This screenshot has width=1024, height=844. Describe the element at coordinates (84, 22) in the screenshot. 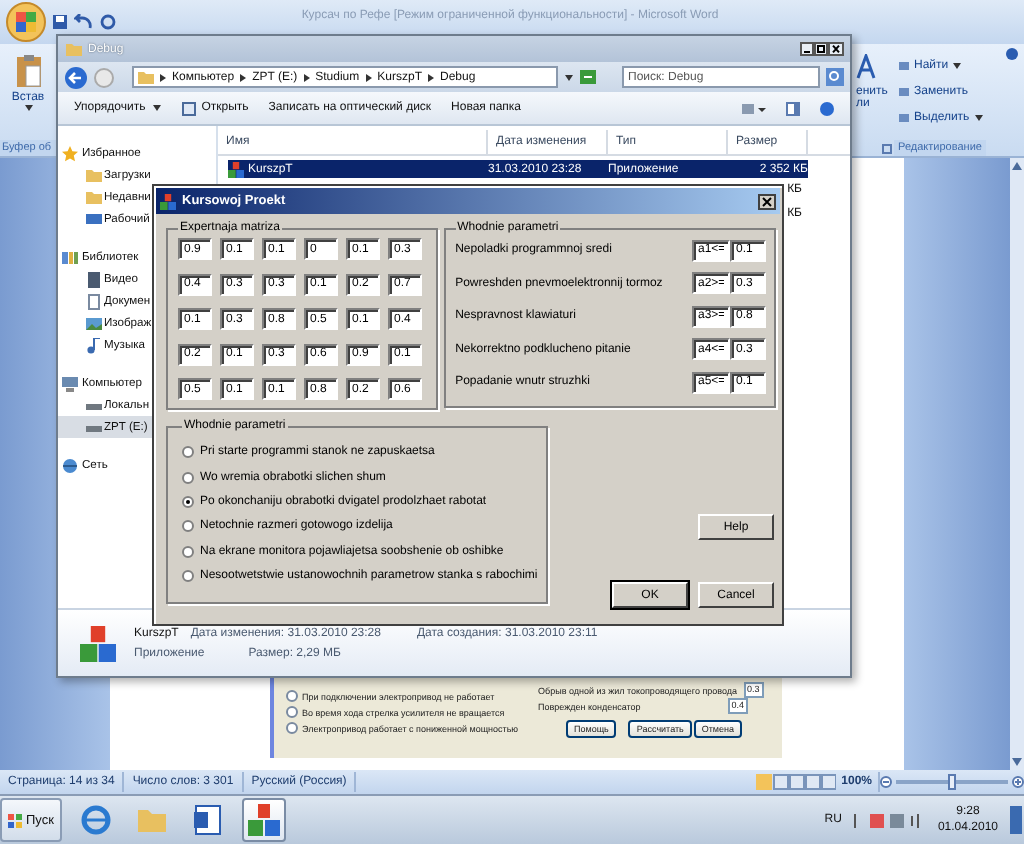

I see `undo-icon` at that location.